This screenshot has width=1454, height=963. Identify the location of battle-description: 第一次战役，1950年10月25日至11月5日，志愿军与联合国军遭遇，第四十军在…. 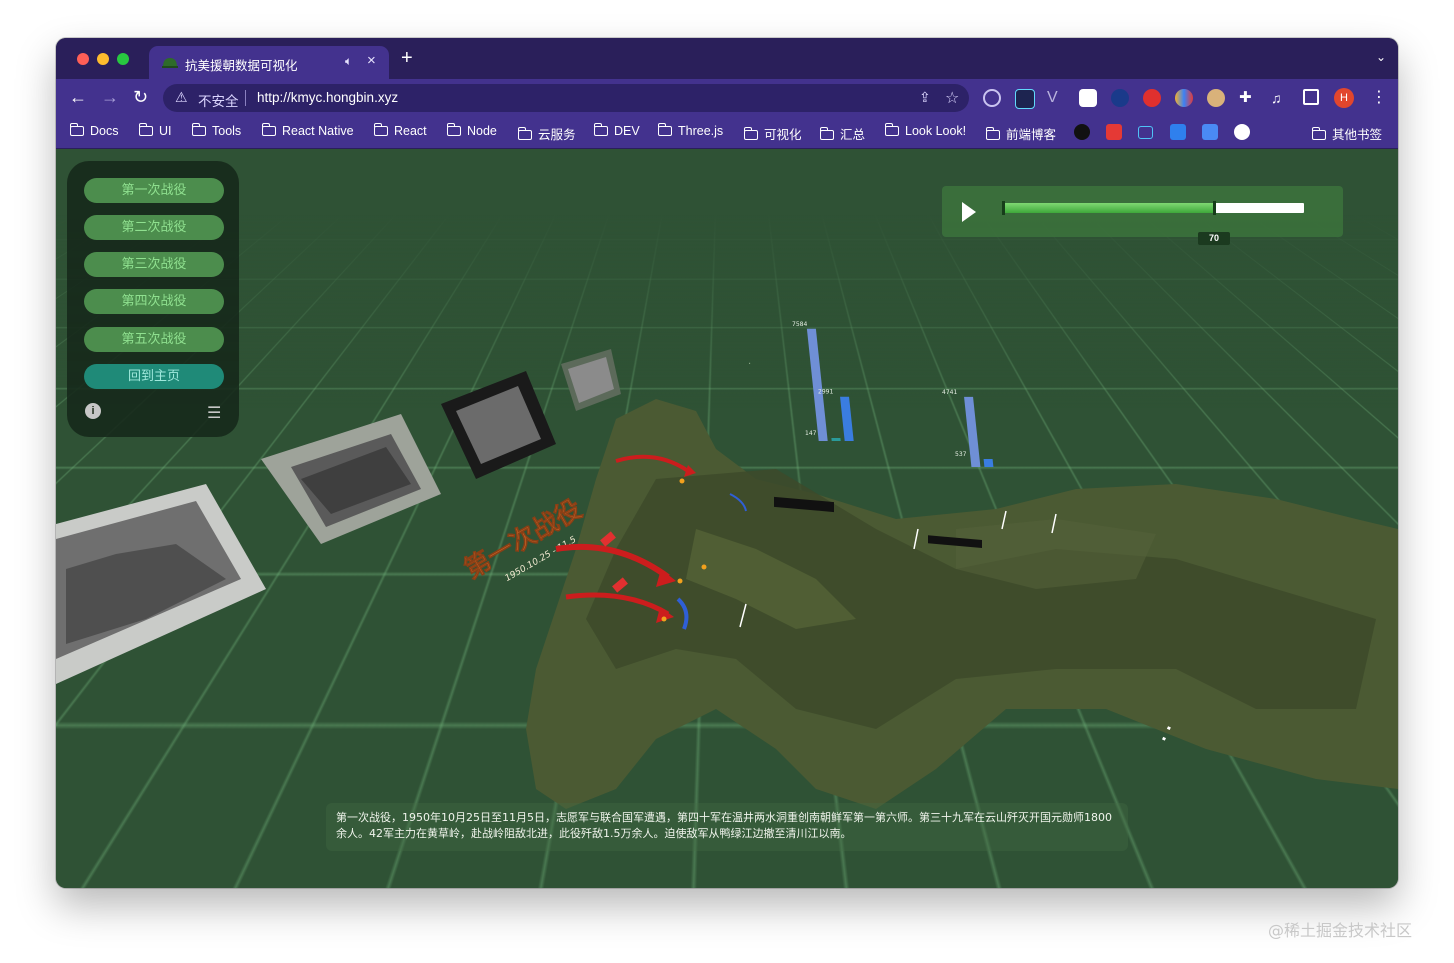
(727, 827).